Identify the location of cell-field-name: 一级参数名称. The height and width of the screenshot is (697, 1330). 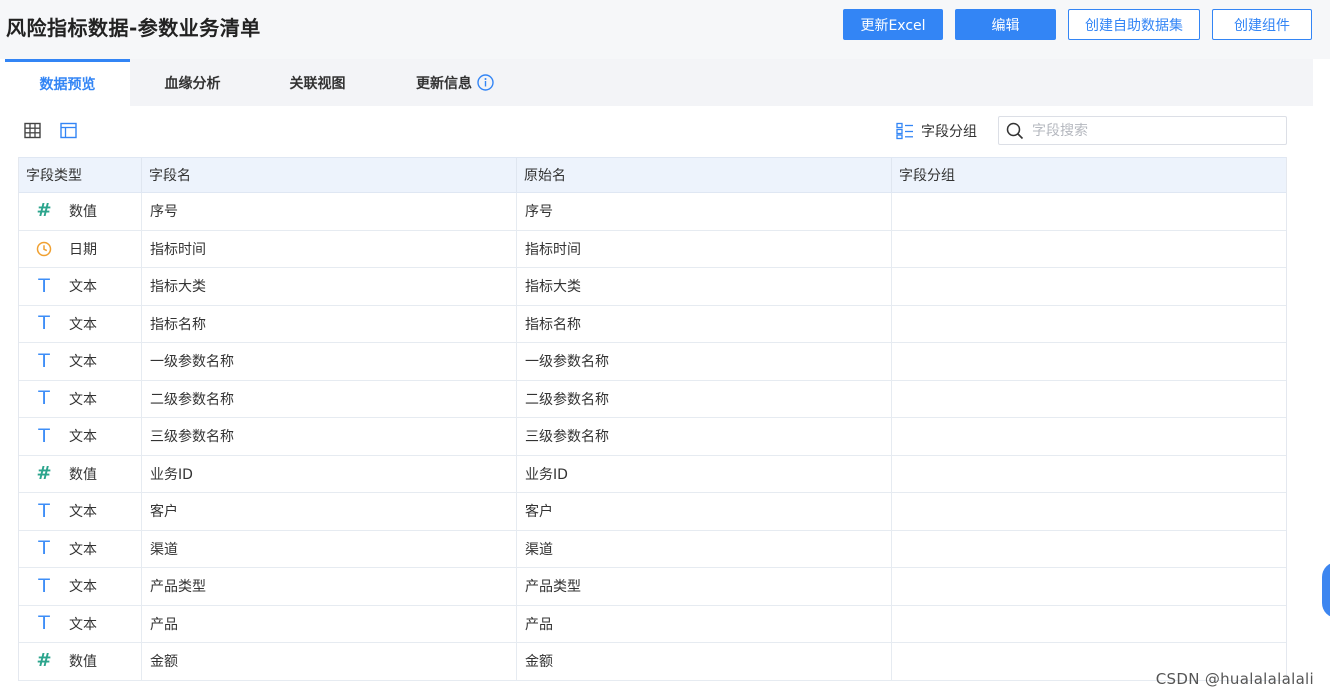
(329, 361).